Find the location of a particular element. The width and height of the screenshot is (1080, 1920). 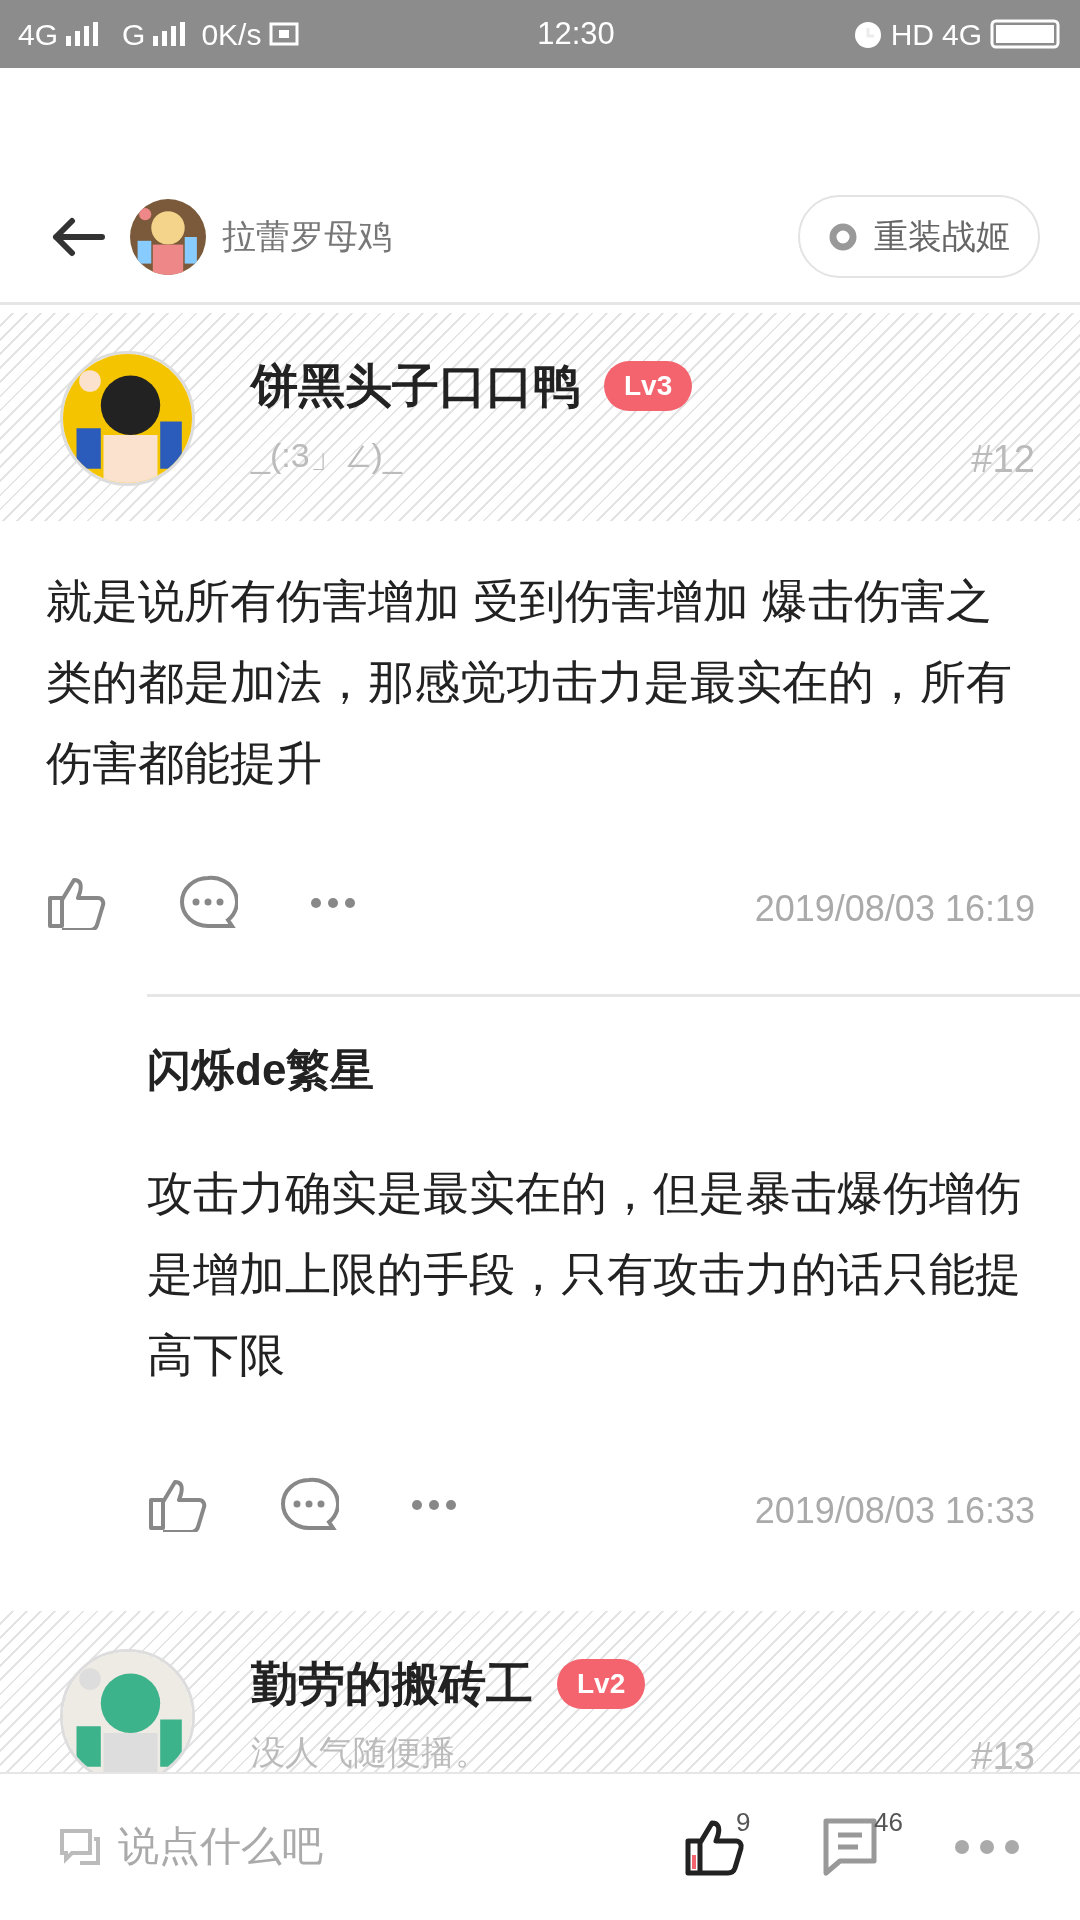

hd-label: HD is located at coordinates (912, 34).